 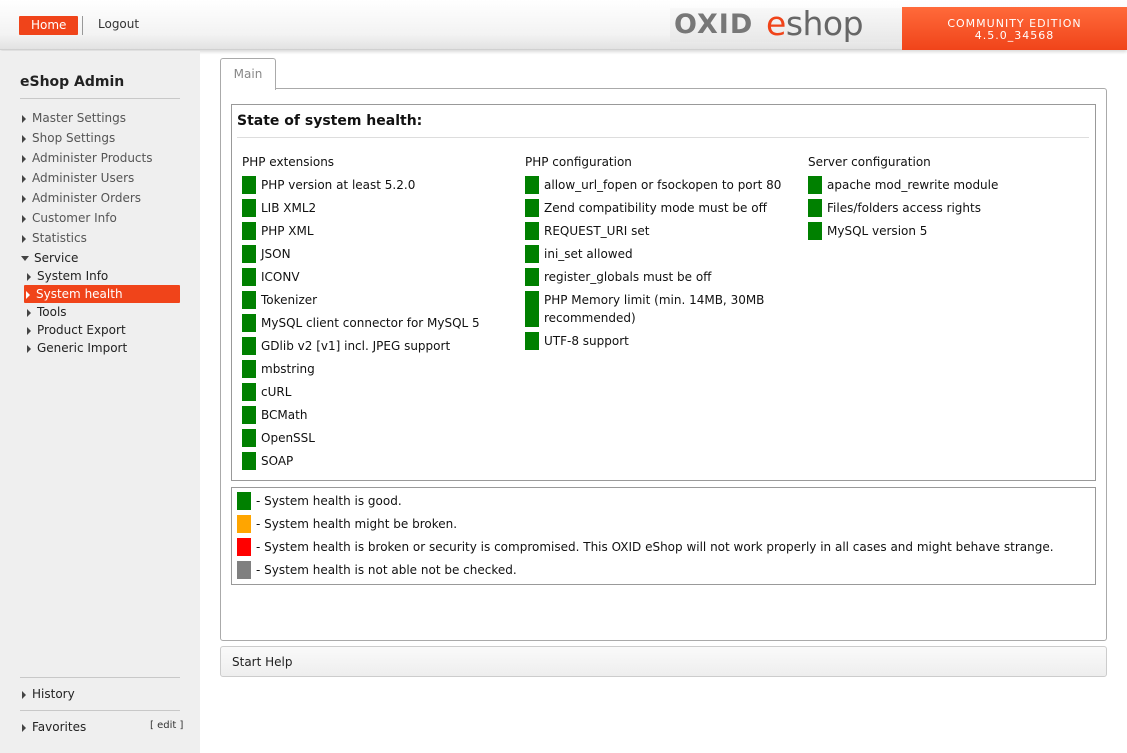 I want to click on check-row: Tokenizer, so click(x=279, y=300).